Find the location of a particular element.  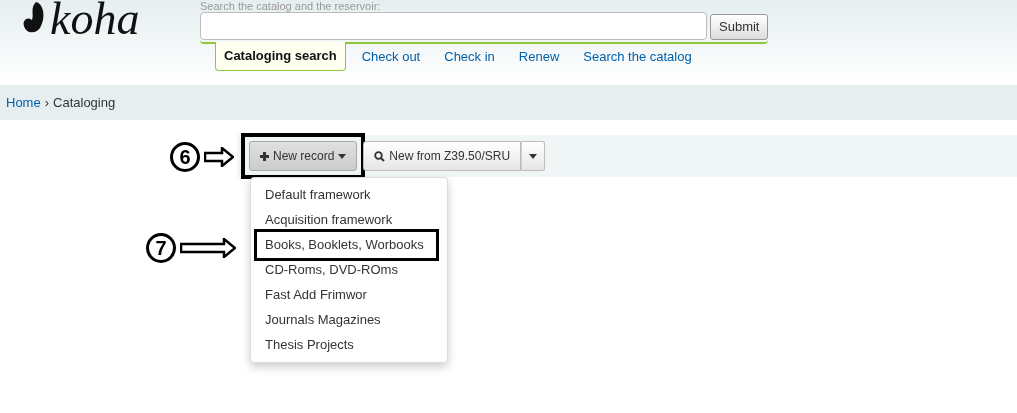

search-label: Search the catalog and the reservoir: is located at coordinates (291, 6).